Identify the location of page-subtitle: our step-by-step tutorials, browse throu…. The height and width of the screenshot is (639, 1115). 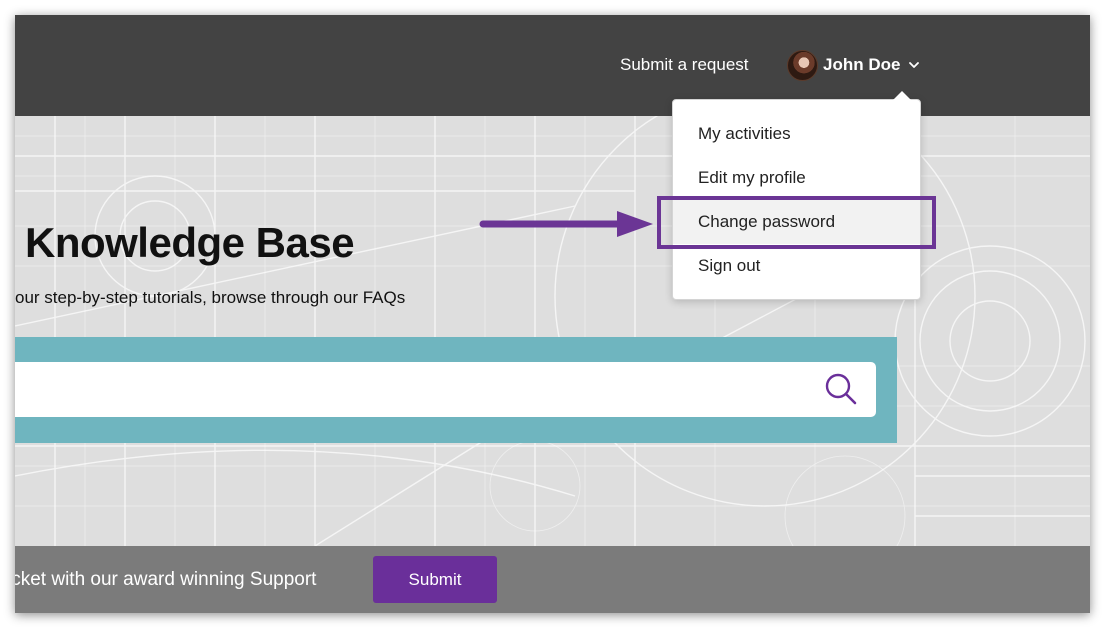
(210, 297).